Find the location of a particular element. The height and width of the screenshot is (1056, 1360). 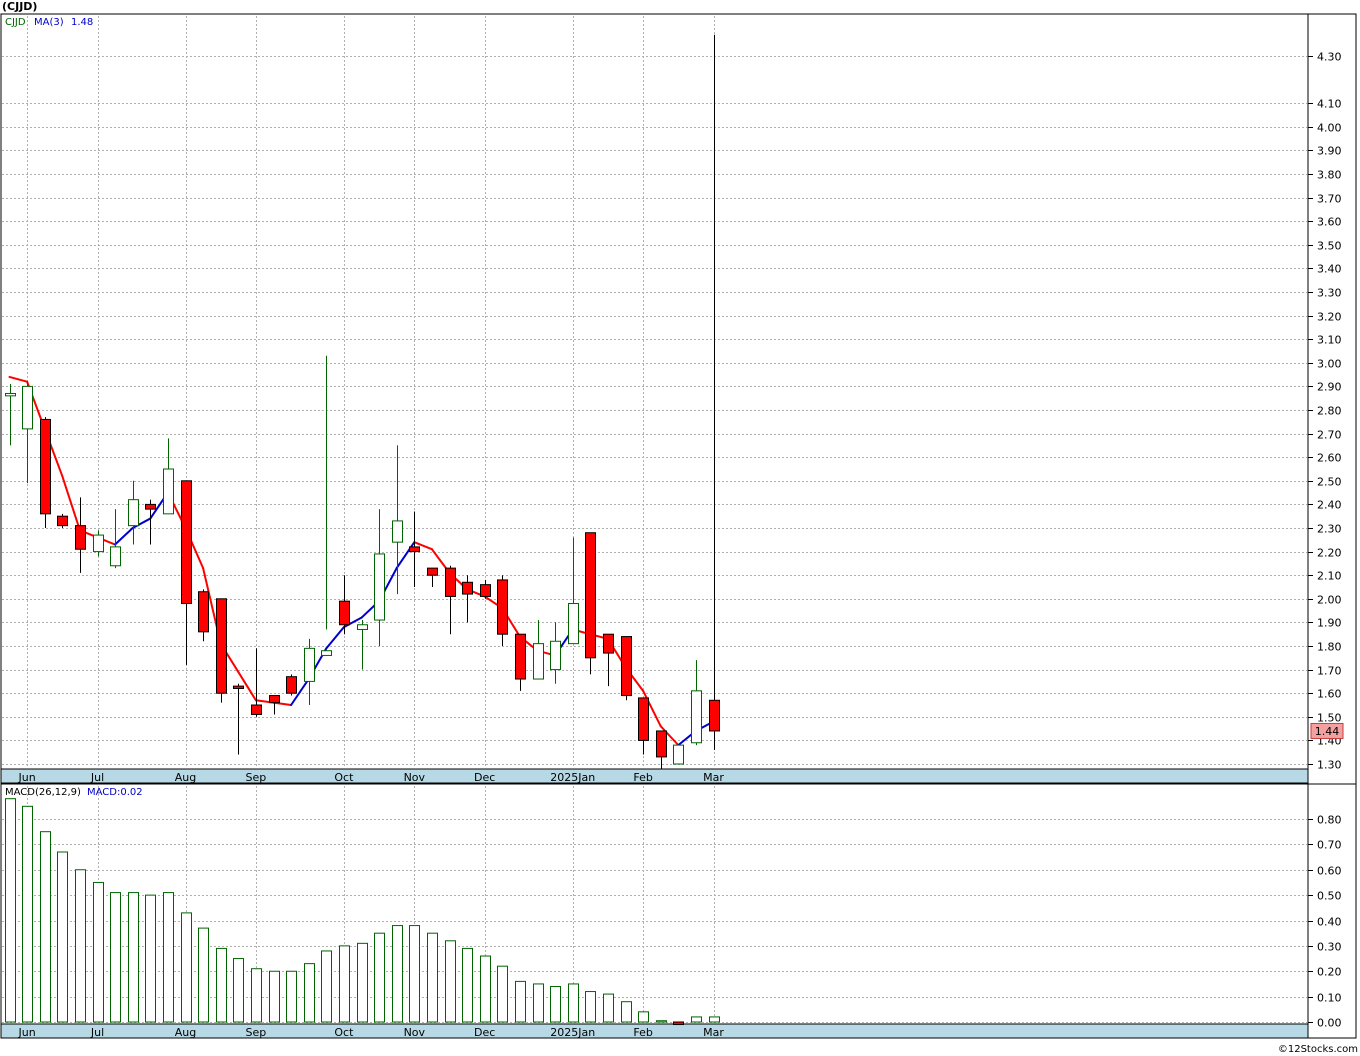

price-month-label: Aug is located at coordinates (185, 777).